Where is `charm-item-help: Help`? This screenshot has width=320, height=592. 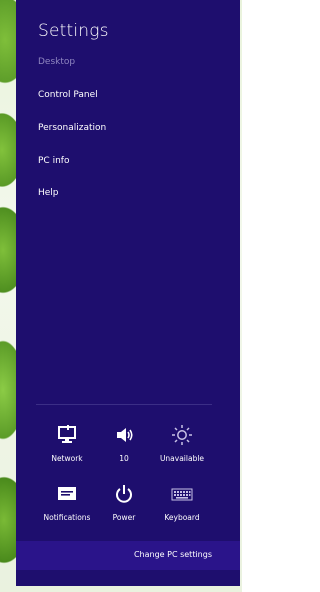 charm-item-help: Help is located at coordinates (48, 193).